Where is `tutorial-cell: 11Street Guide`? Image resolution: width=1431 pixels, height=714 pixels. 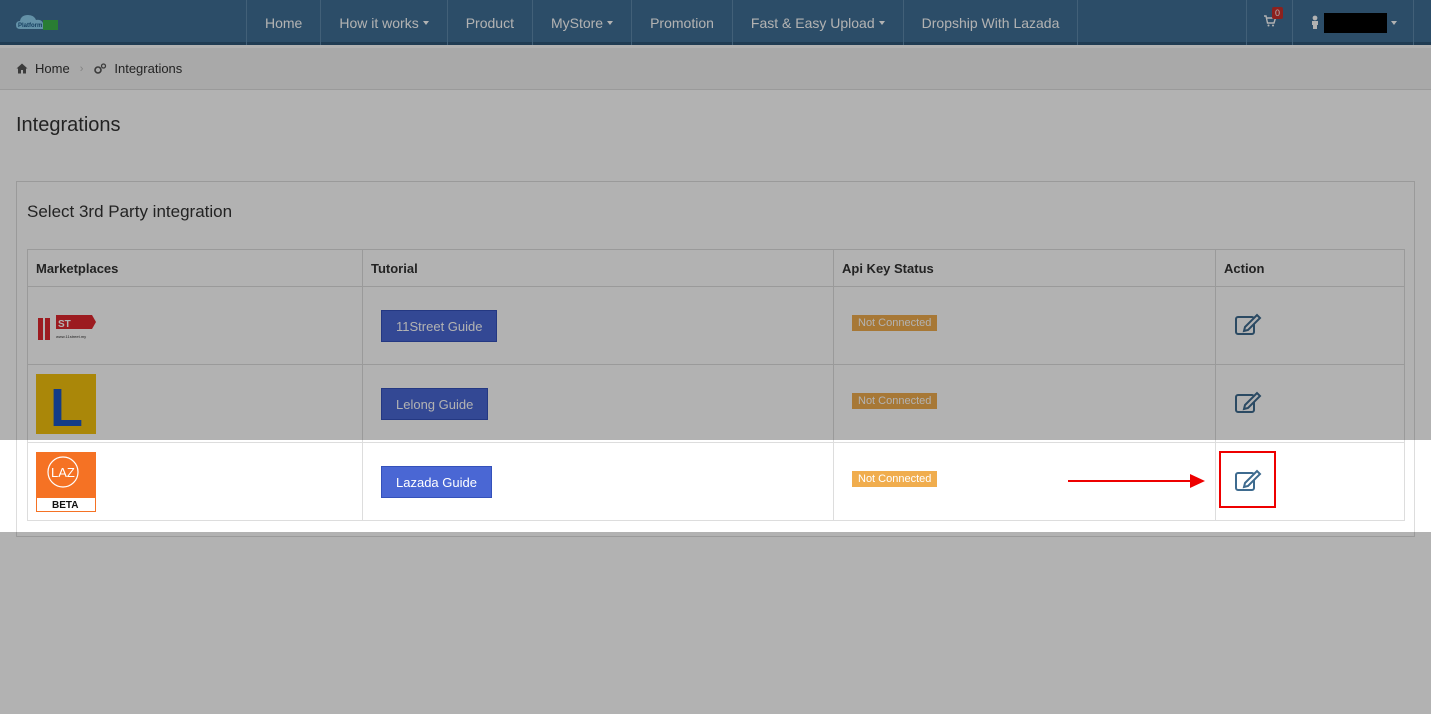
tutorial-cell: 11Street Guide is located at coordinates (598, 325).